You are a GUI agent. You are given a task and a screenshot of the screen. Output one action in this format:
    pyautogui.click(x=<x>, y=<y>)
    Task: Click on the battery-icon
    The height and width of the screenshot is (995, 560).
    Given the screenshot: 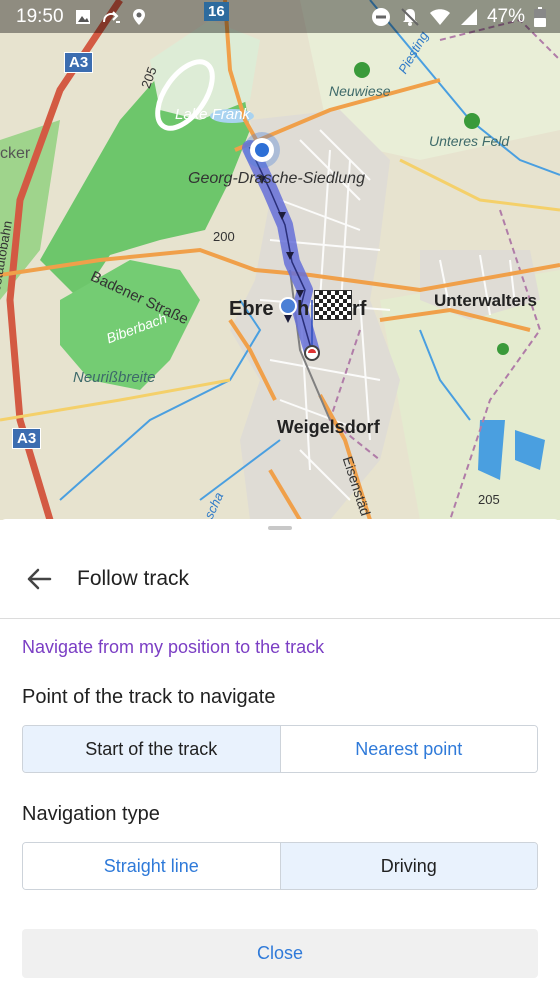 What is the action you would take?
    pyautogui.click(x=540, y=16)
    